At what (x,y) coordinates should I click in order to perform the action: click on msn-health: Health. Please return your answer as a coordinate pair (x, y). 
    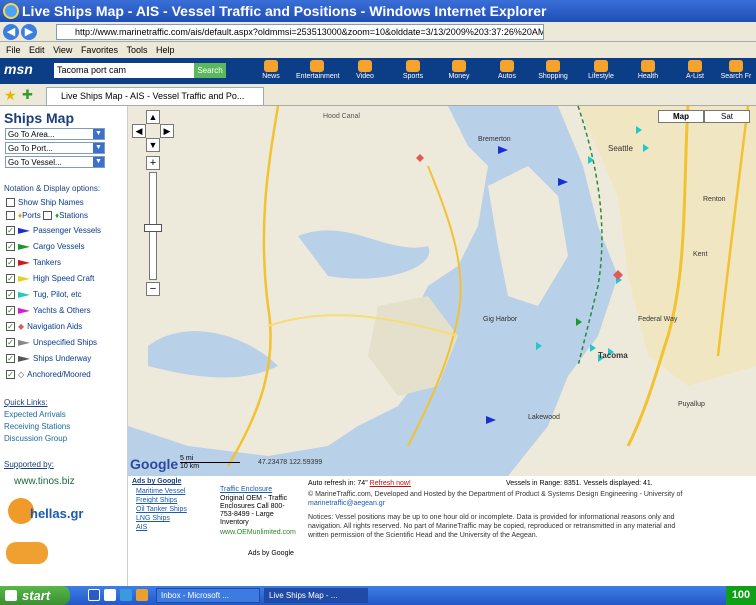
    Looking at the image, I should click on (648, 70).